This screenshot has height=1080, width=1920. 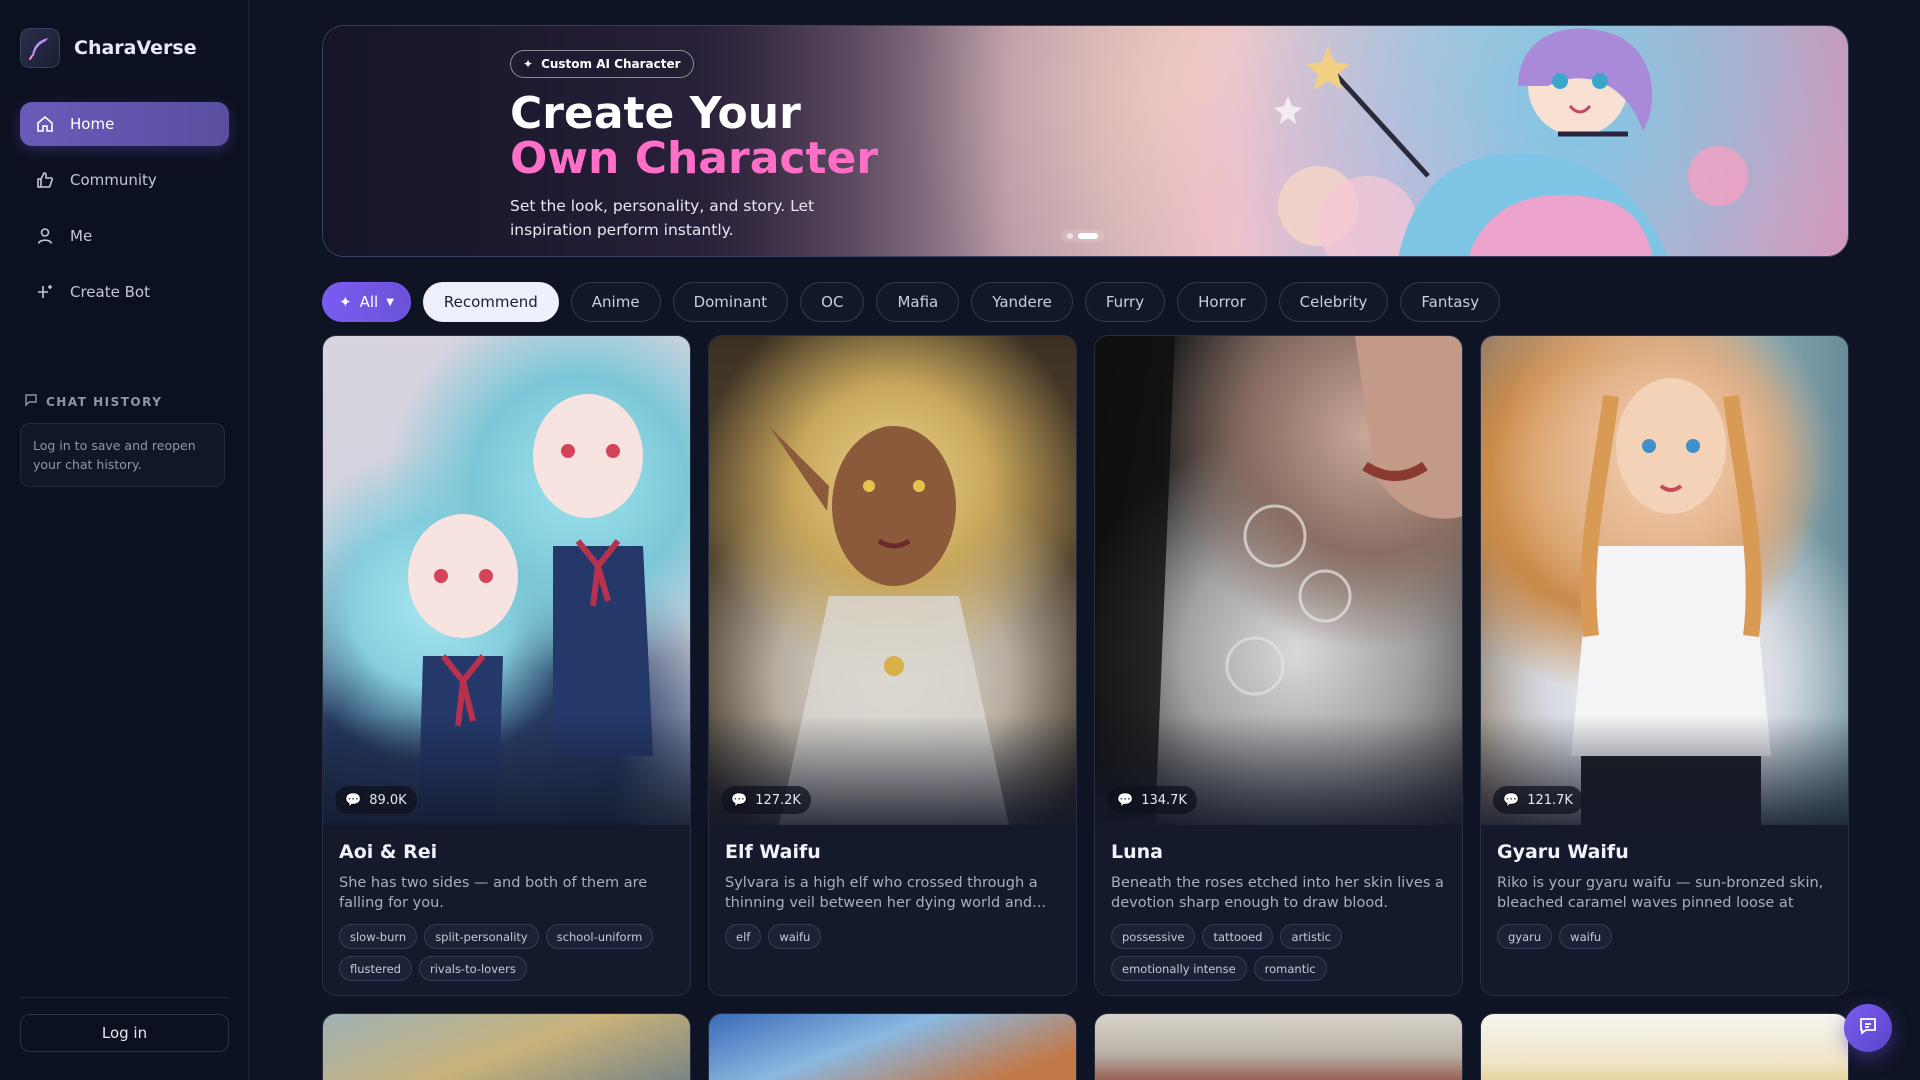 I want to click on filter-all-dropdown: ✦ All ▼, so click(x=366, y=302).